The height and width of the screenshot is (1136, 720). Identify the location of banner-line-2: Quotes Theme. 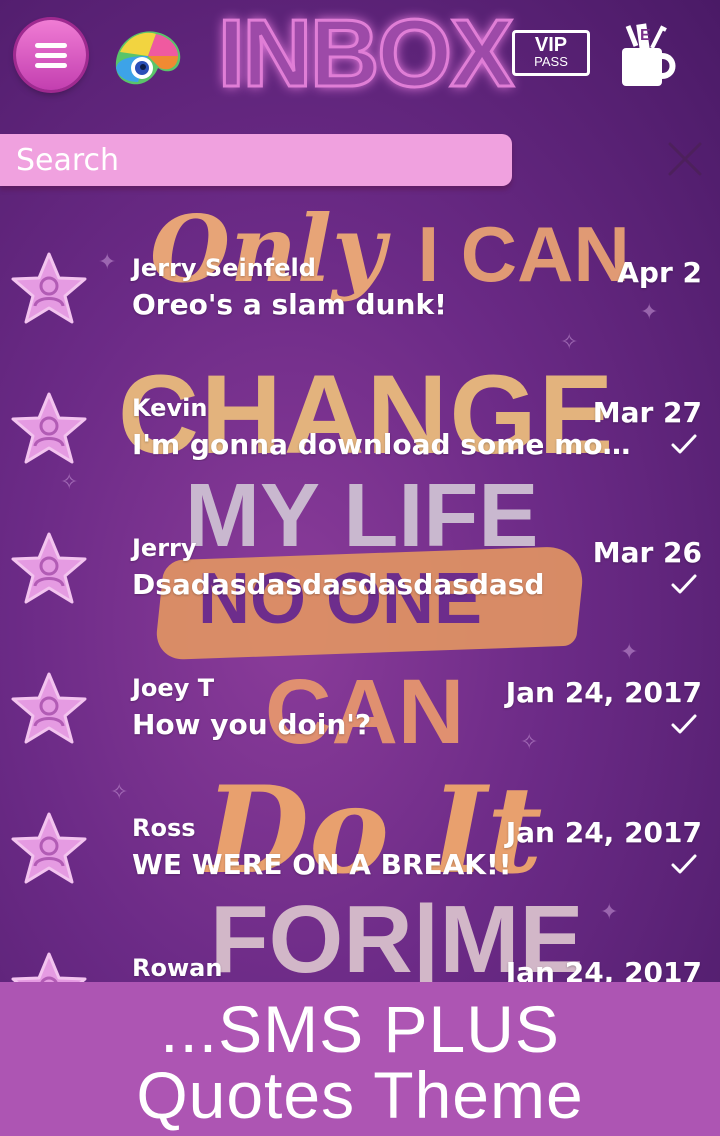
(360, 1095).